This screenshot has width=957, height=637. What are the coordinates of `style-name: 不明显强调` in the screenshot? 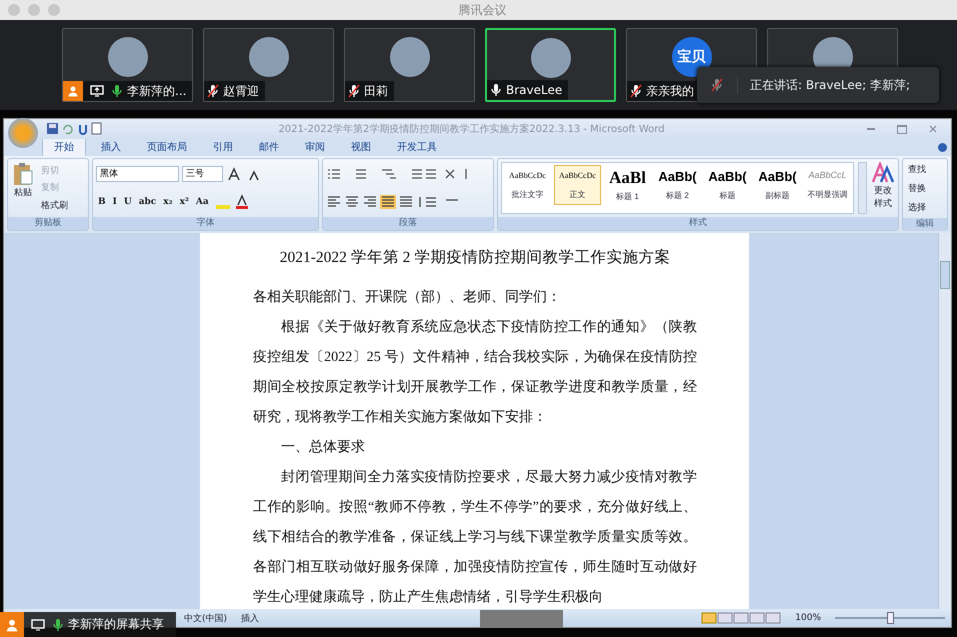 It's located at (828, 194).